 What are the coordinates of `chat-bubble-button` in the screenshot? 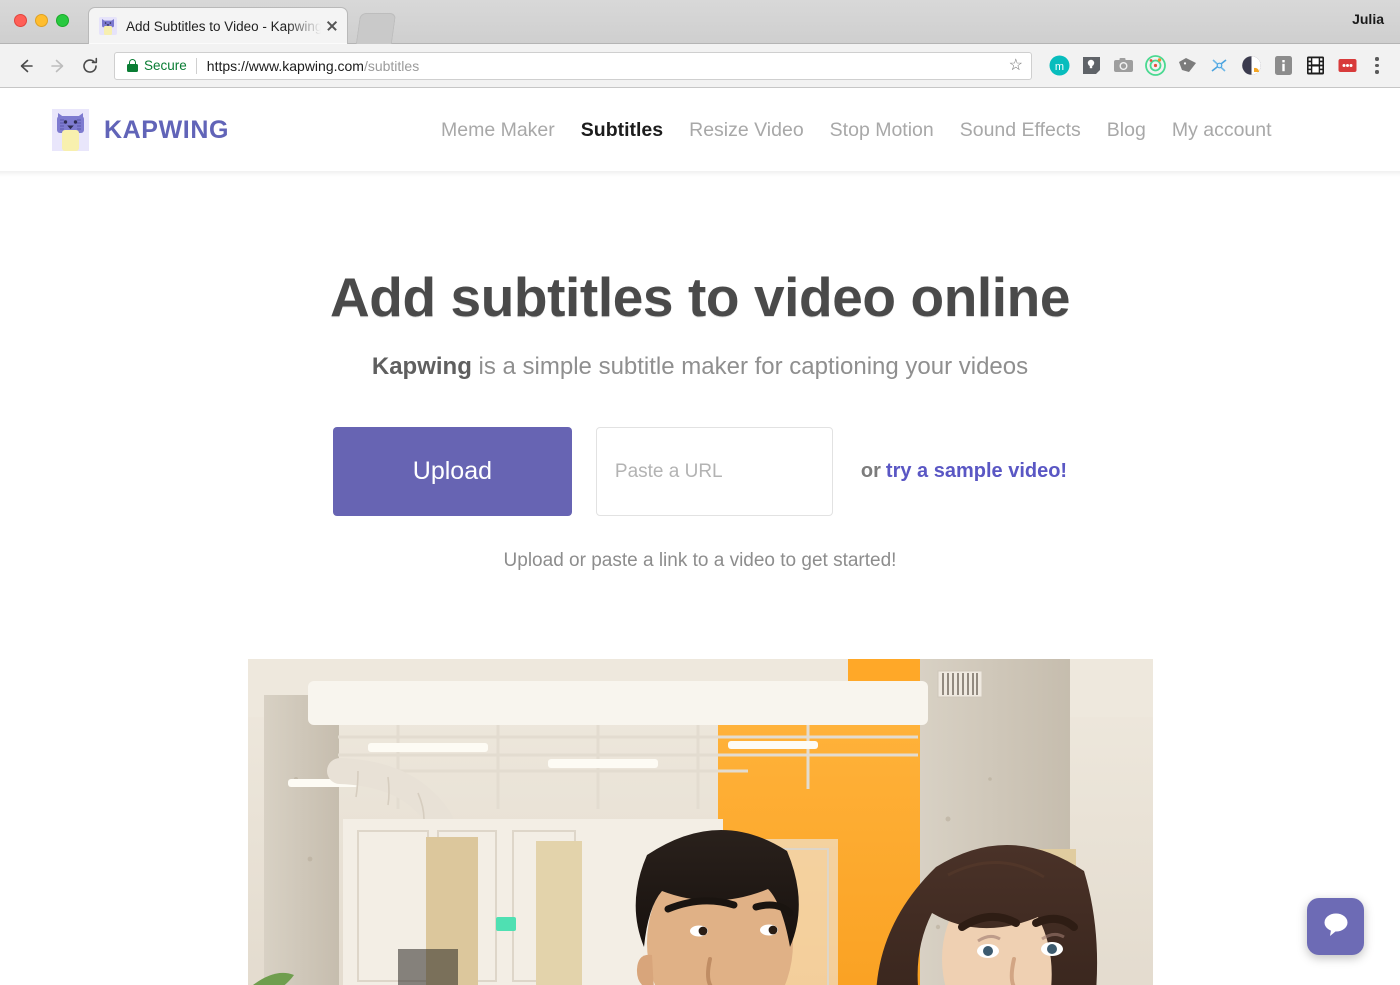 It's located at (1335, 926).